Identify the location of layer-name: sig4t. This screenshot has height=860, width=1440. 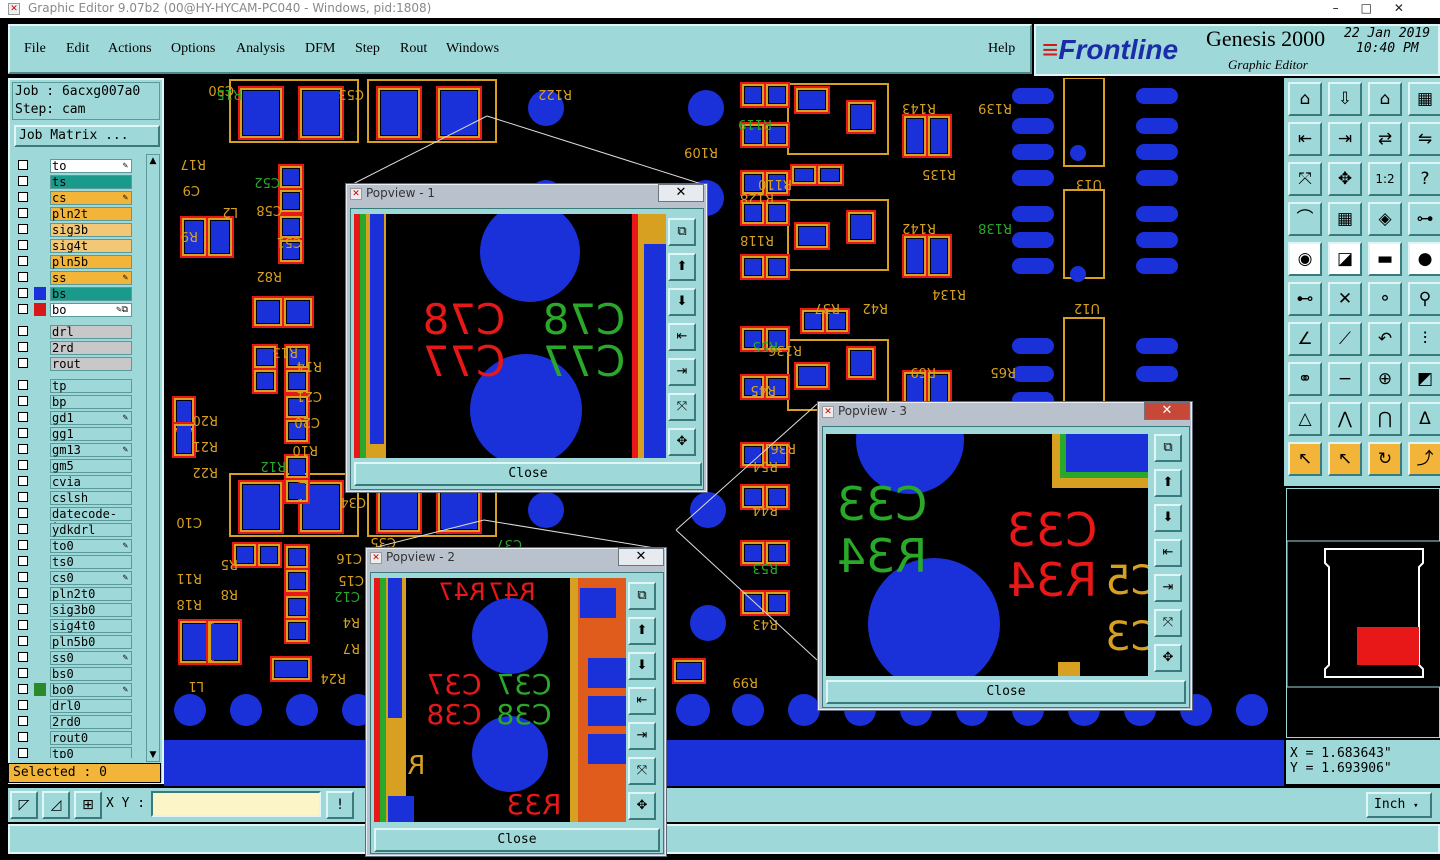
(91, 246).